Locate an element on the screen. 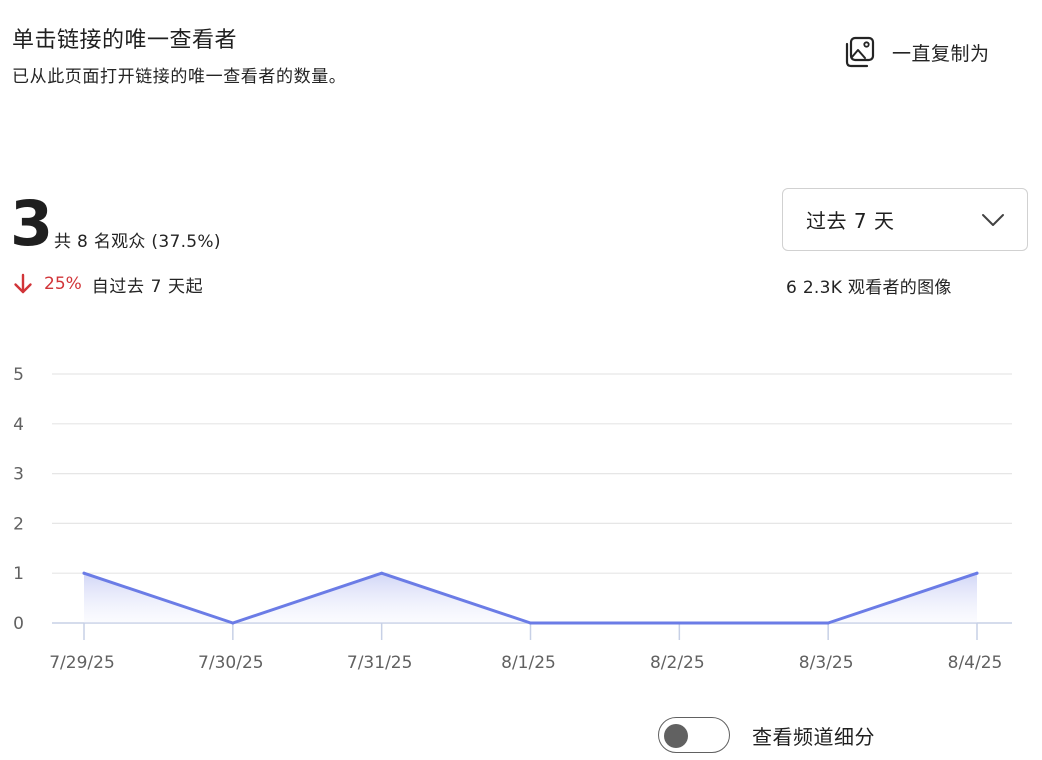 Image resolution: width=1042 pixels, height=760 pixels. change-since-text: 自过去 7 天起 is located at coordinates (147, 286).